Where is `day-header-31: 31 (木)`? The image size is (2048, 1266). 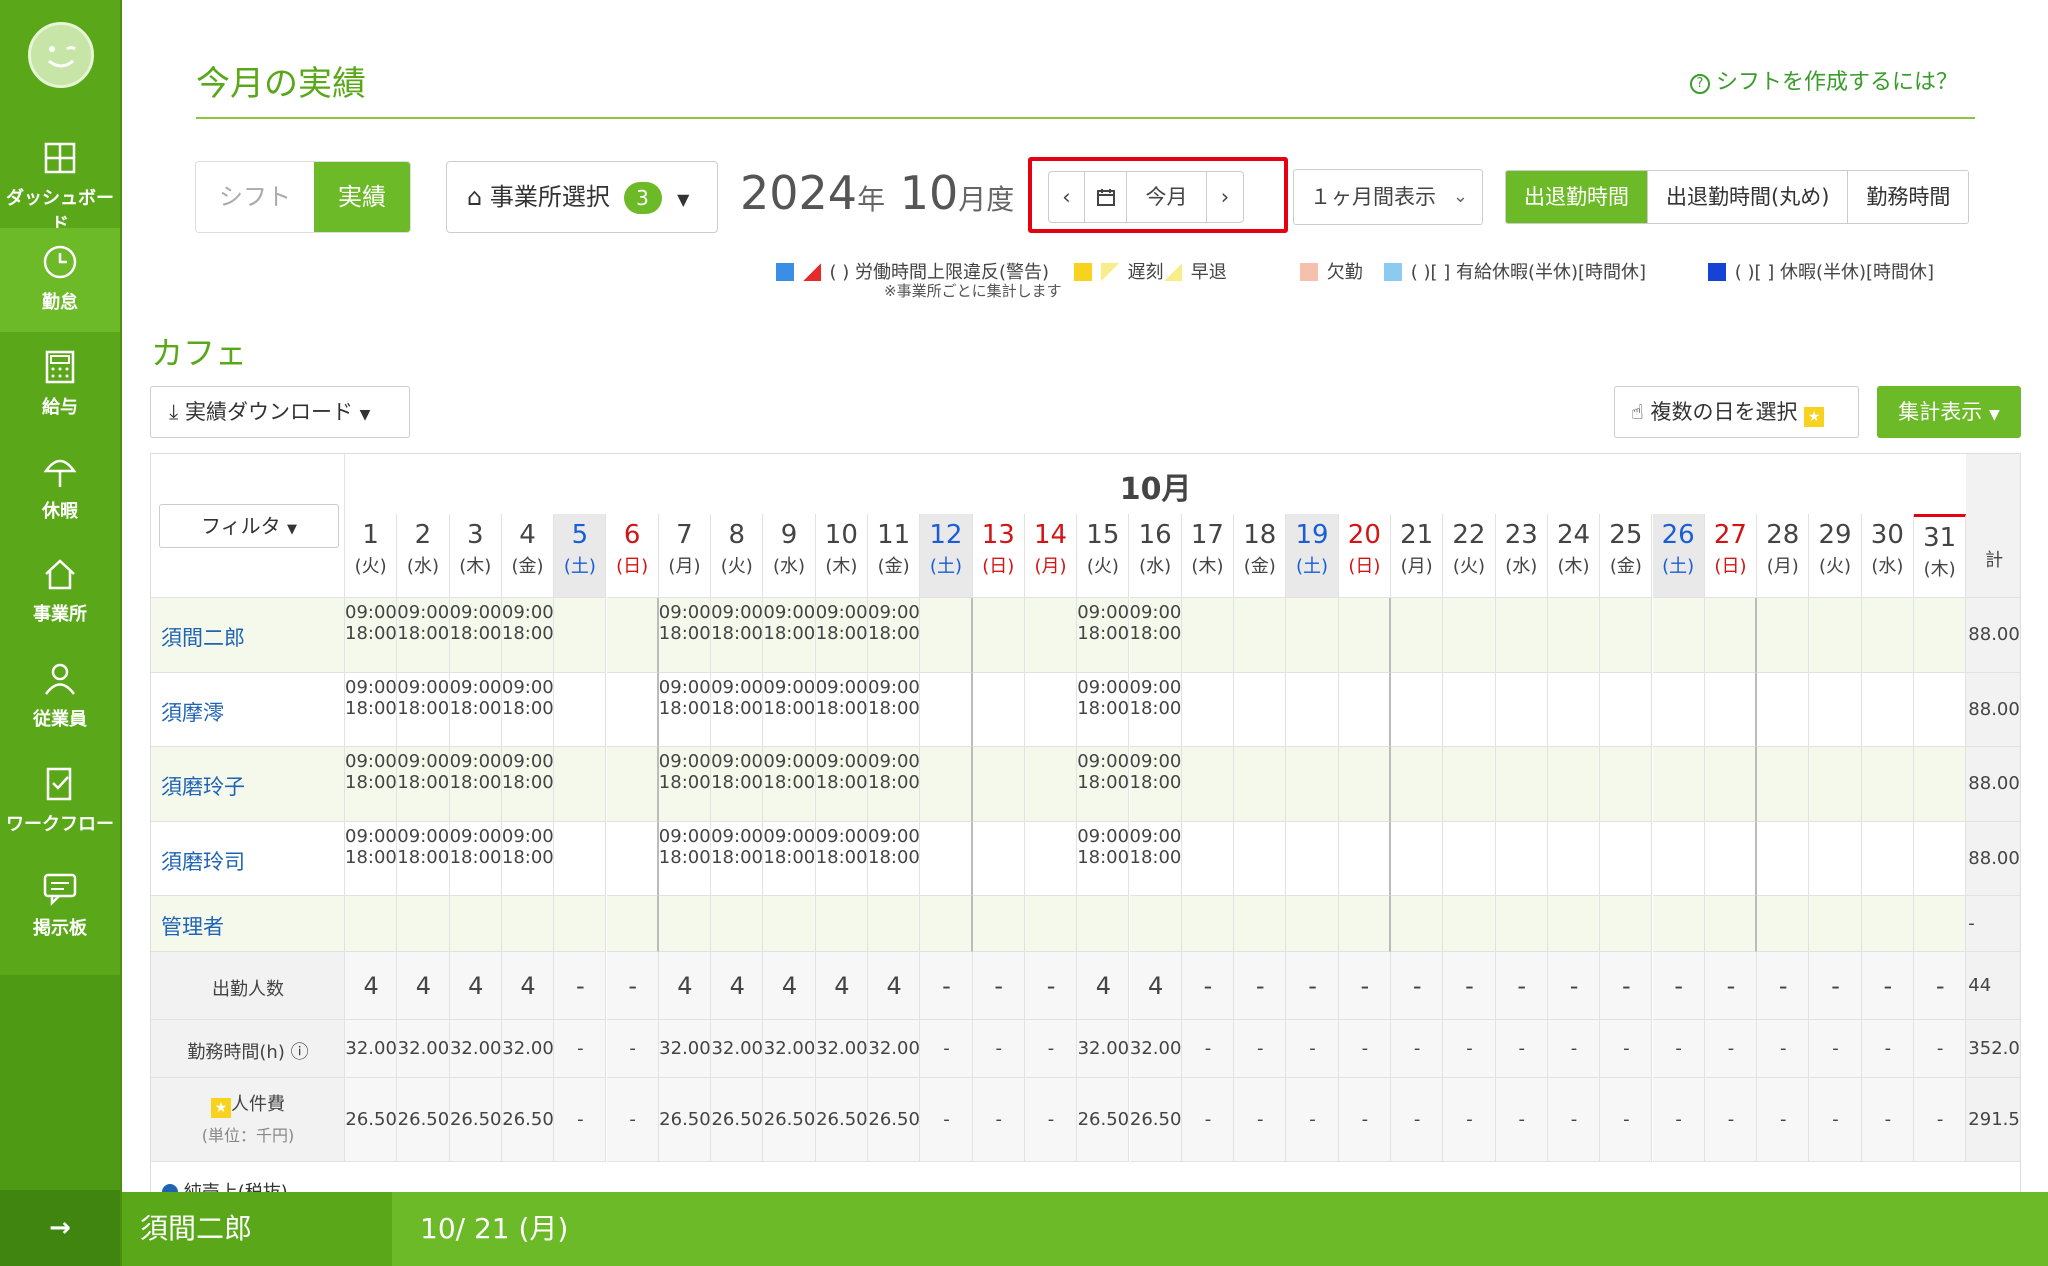
day-header-31: 31 (木) is located at coordinates (1940, 556).